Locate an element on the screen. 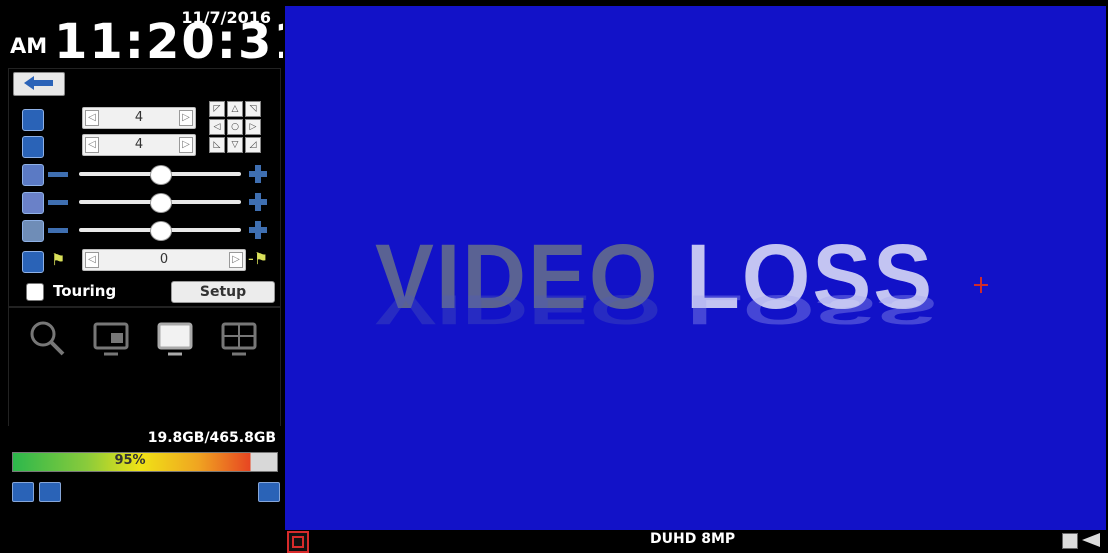 This screenshot has height=553, width=1108. speed-value-1: 4 is located at coordinates (139, 117).